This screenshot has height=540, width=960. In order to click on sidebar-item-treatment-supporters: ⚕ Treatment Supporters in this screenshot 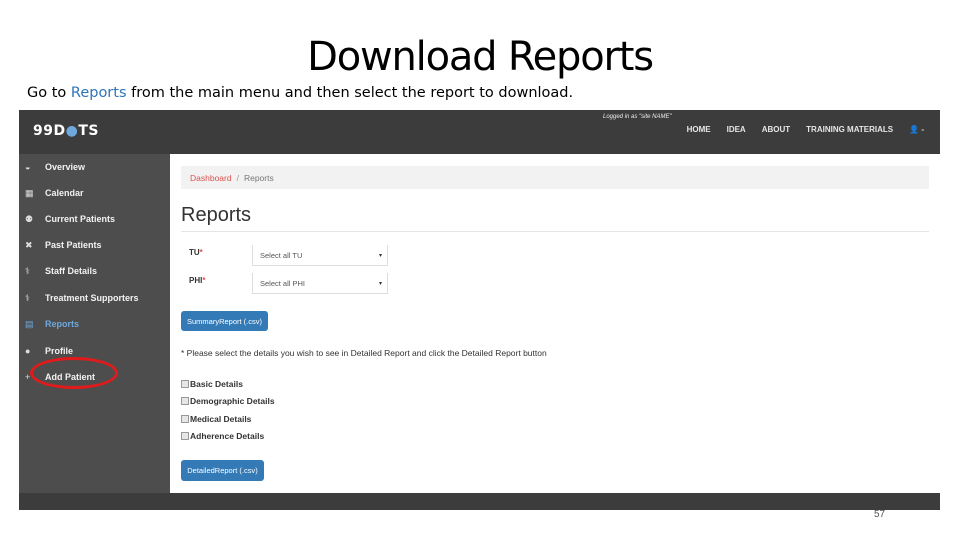, I will do `click(94, 298)`.